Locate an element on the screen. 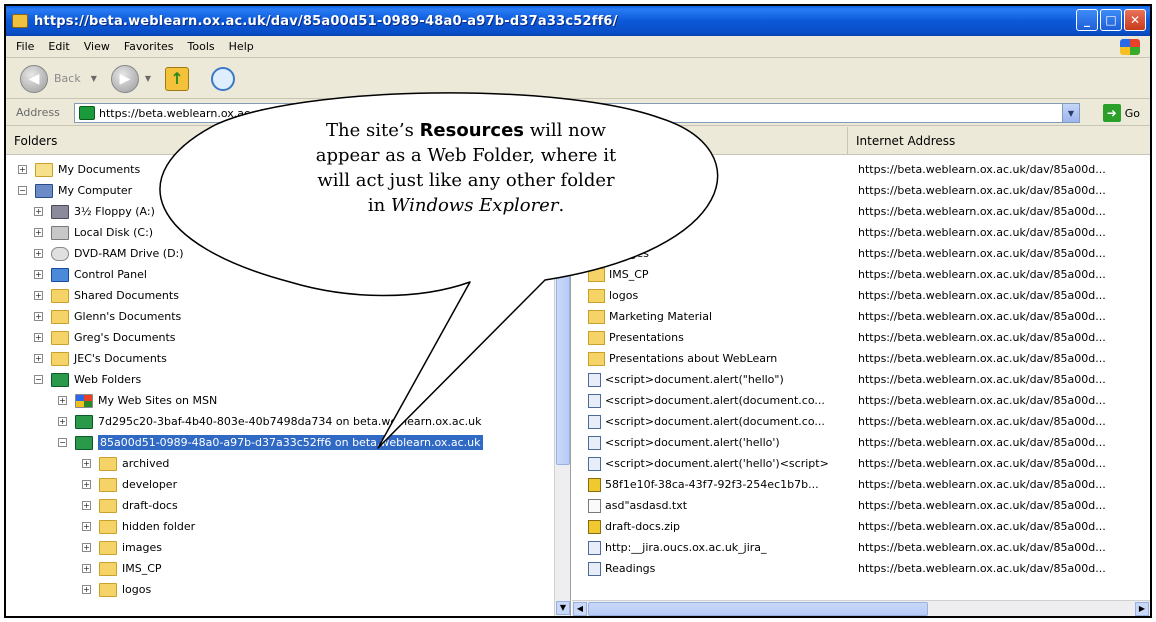  scroll-down-icon: ▼ is located at coordinates (563, 608).